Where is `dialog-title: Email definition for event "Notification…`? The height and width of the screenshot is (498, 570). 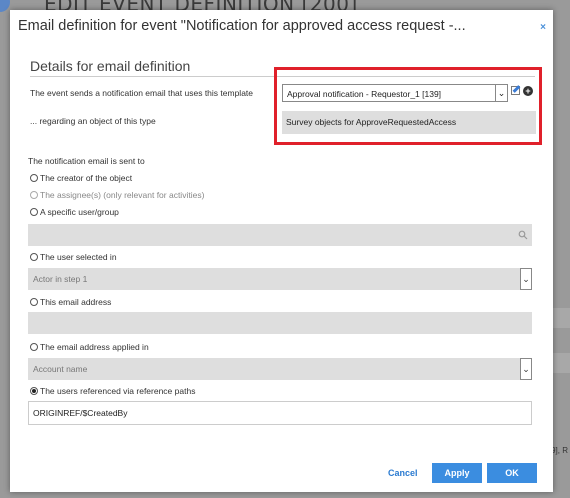
dialog-title: Email definition for event "Notification… is located at coordinates (242, 26).